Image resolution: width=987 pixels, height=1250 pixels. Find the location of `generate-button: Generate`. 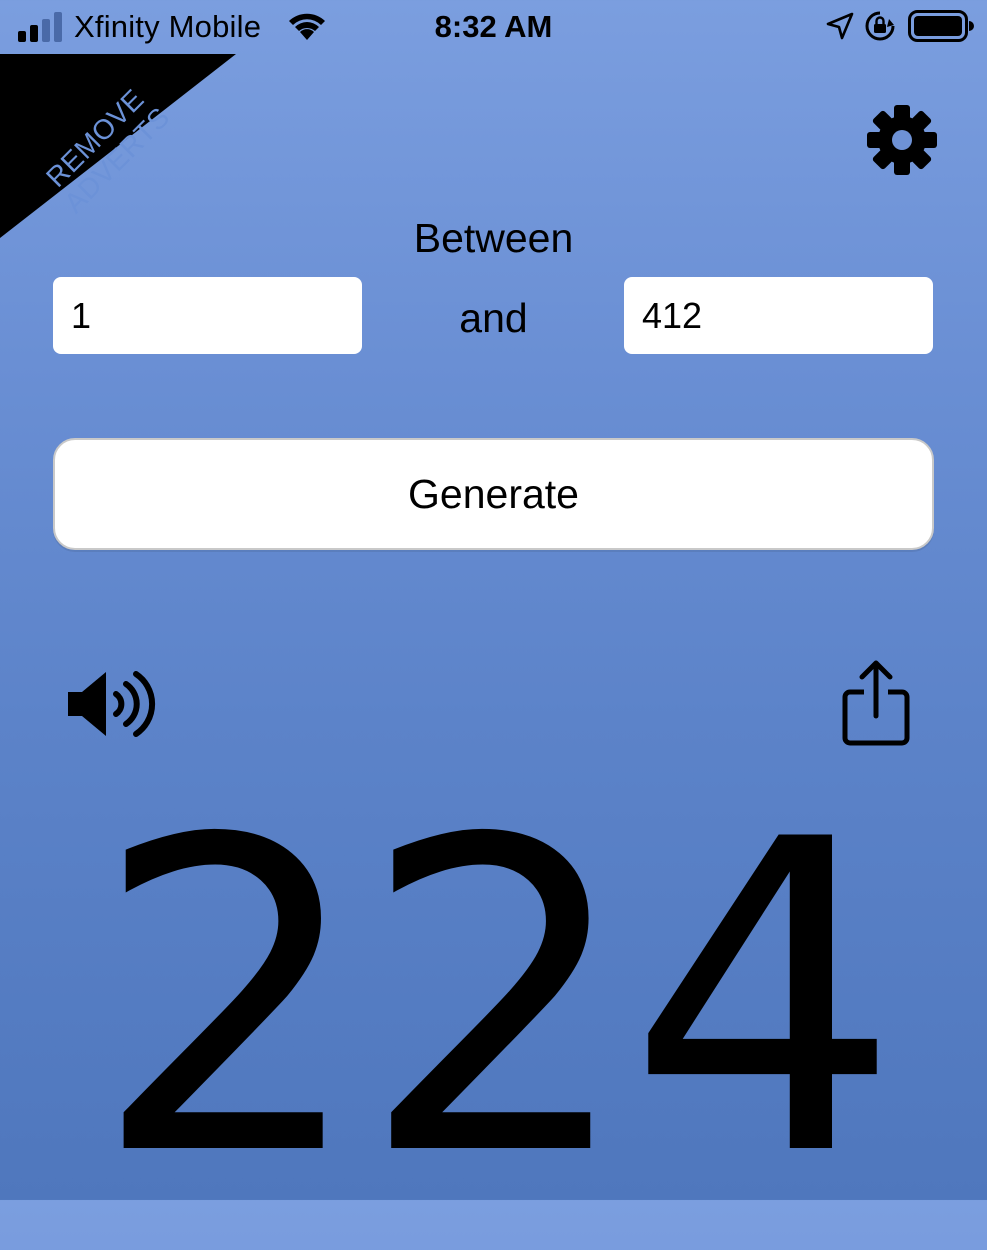

generate-button: Generate is located at coordinates (493, 494).